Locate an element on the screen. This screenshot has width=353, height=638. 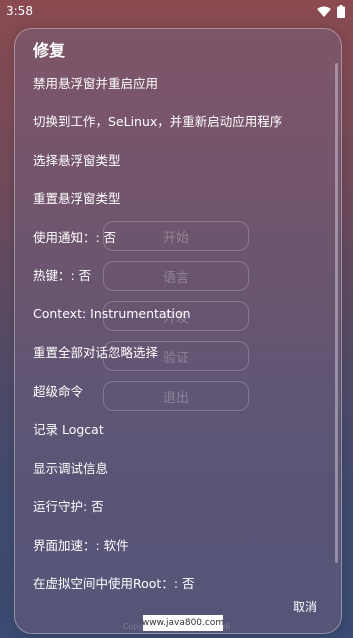
menu-item-reset-float-type: 重置悬浮窗类型 is located at coordinates (178, 198).